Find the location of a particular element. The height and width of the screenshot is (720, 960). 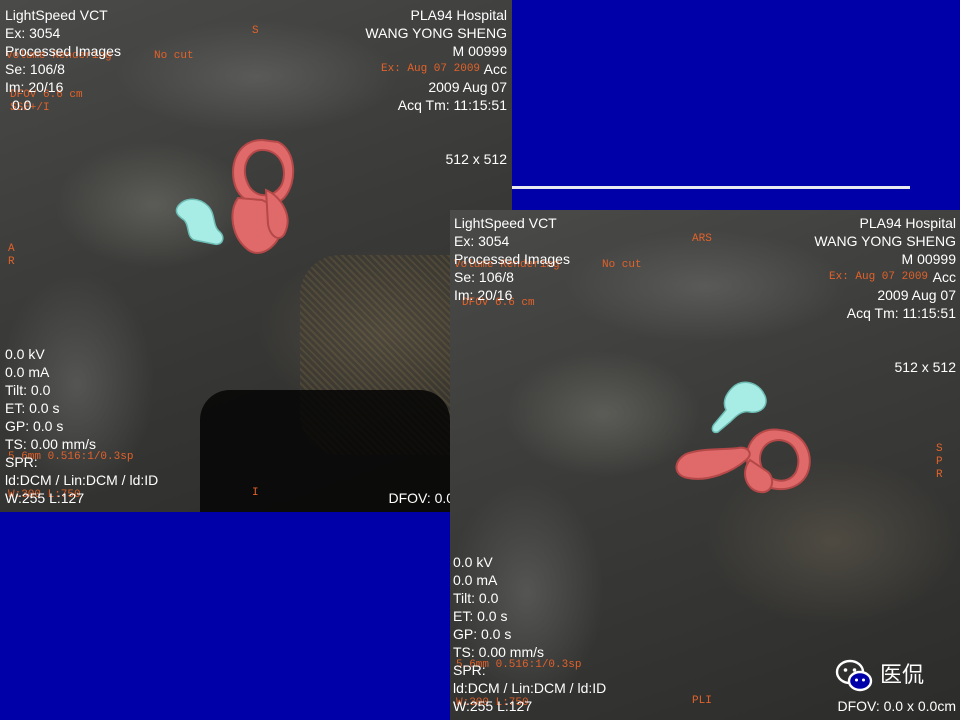

image-number-2: Im: 20/16 is located at coordinates (483, 295).